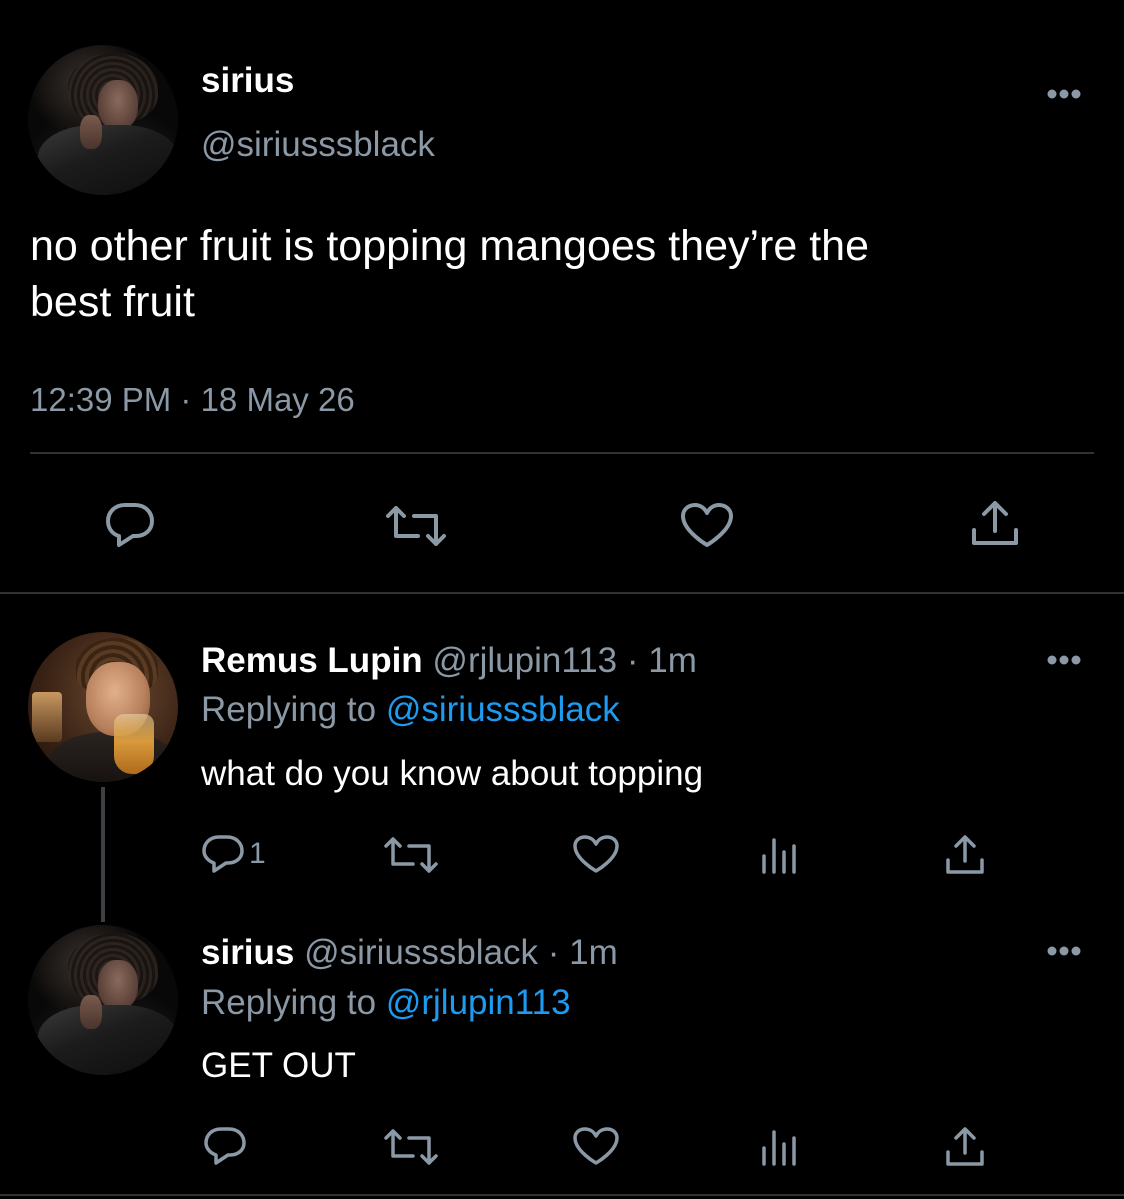 Image resolution: width=1124 pixels, height=1199 pixels. I want to click on replying-to: Replying to @siriusssblack, so click(410, 709).